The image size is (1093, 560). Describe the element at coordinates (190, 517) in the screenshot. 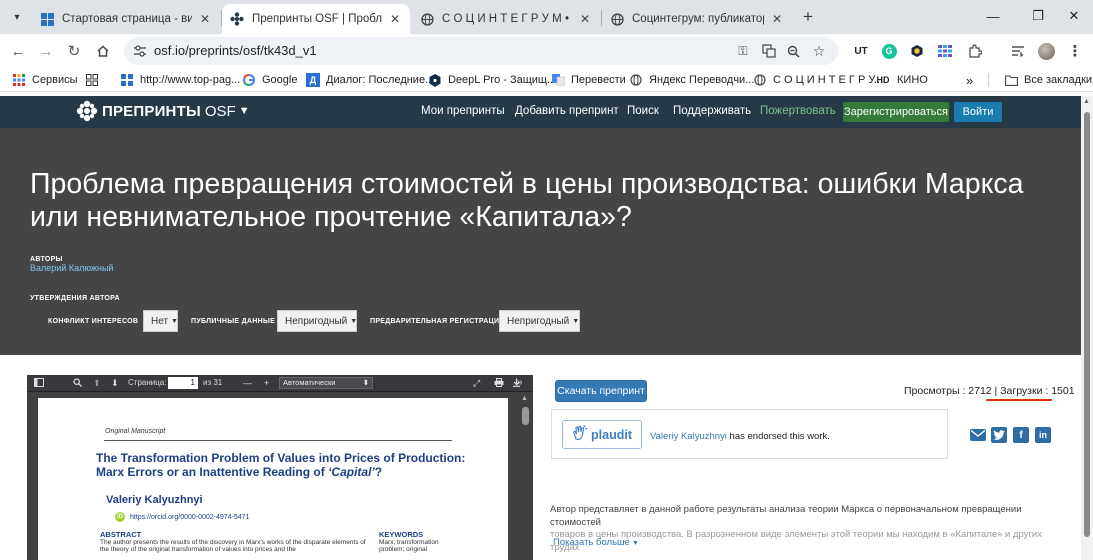

I see `orcid-url: https://orcid.org/0000-0002-4974-5471` at that location.